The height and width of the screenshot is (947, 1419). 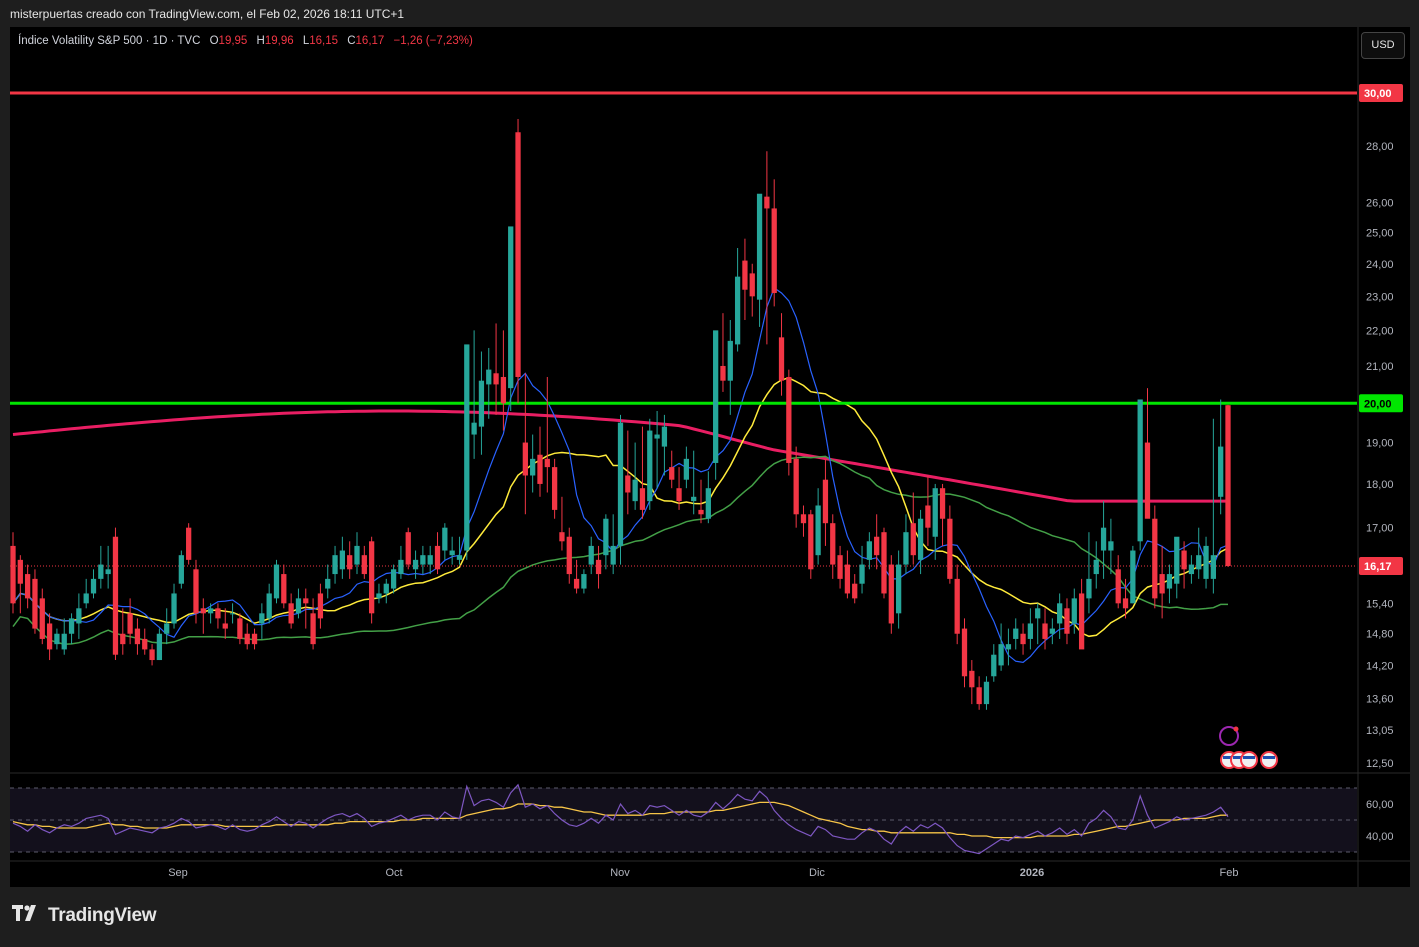 What do you see at coordinates (817, 873) in the screenshot?
I see `time-tick-label: Dic` at bounding box center [817, 873].